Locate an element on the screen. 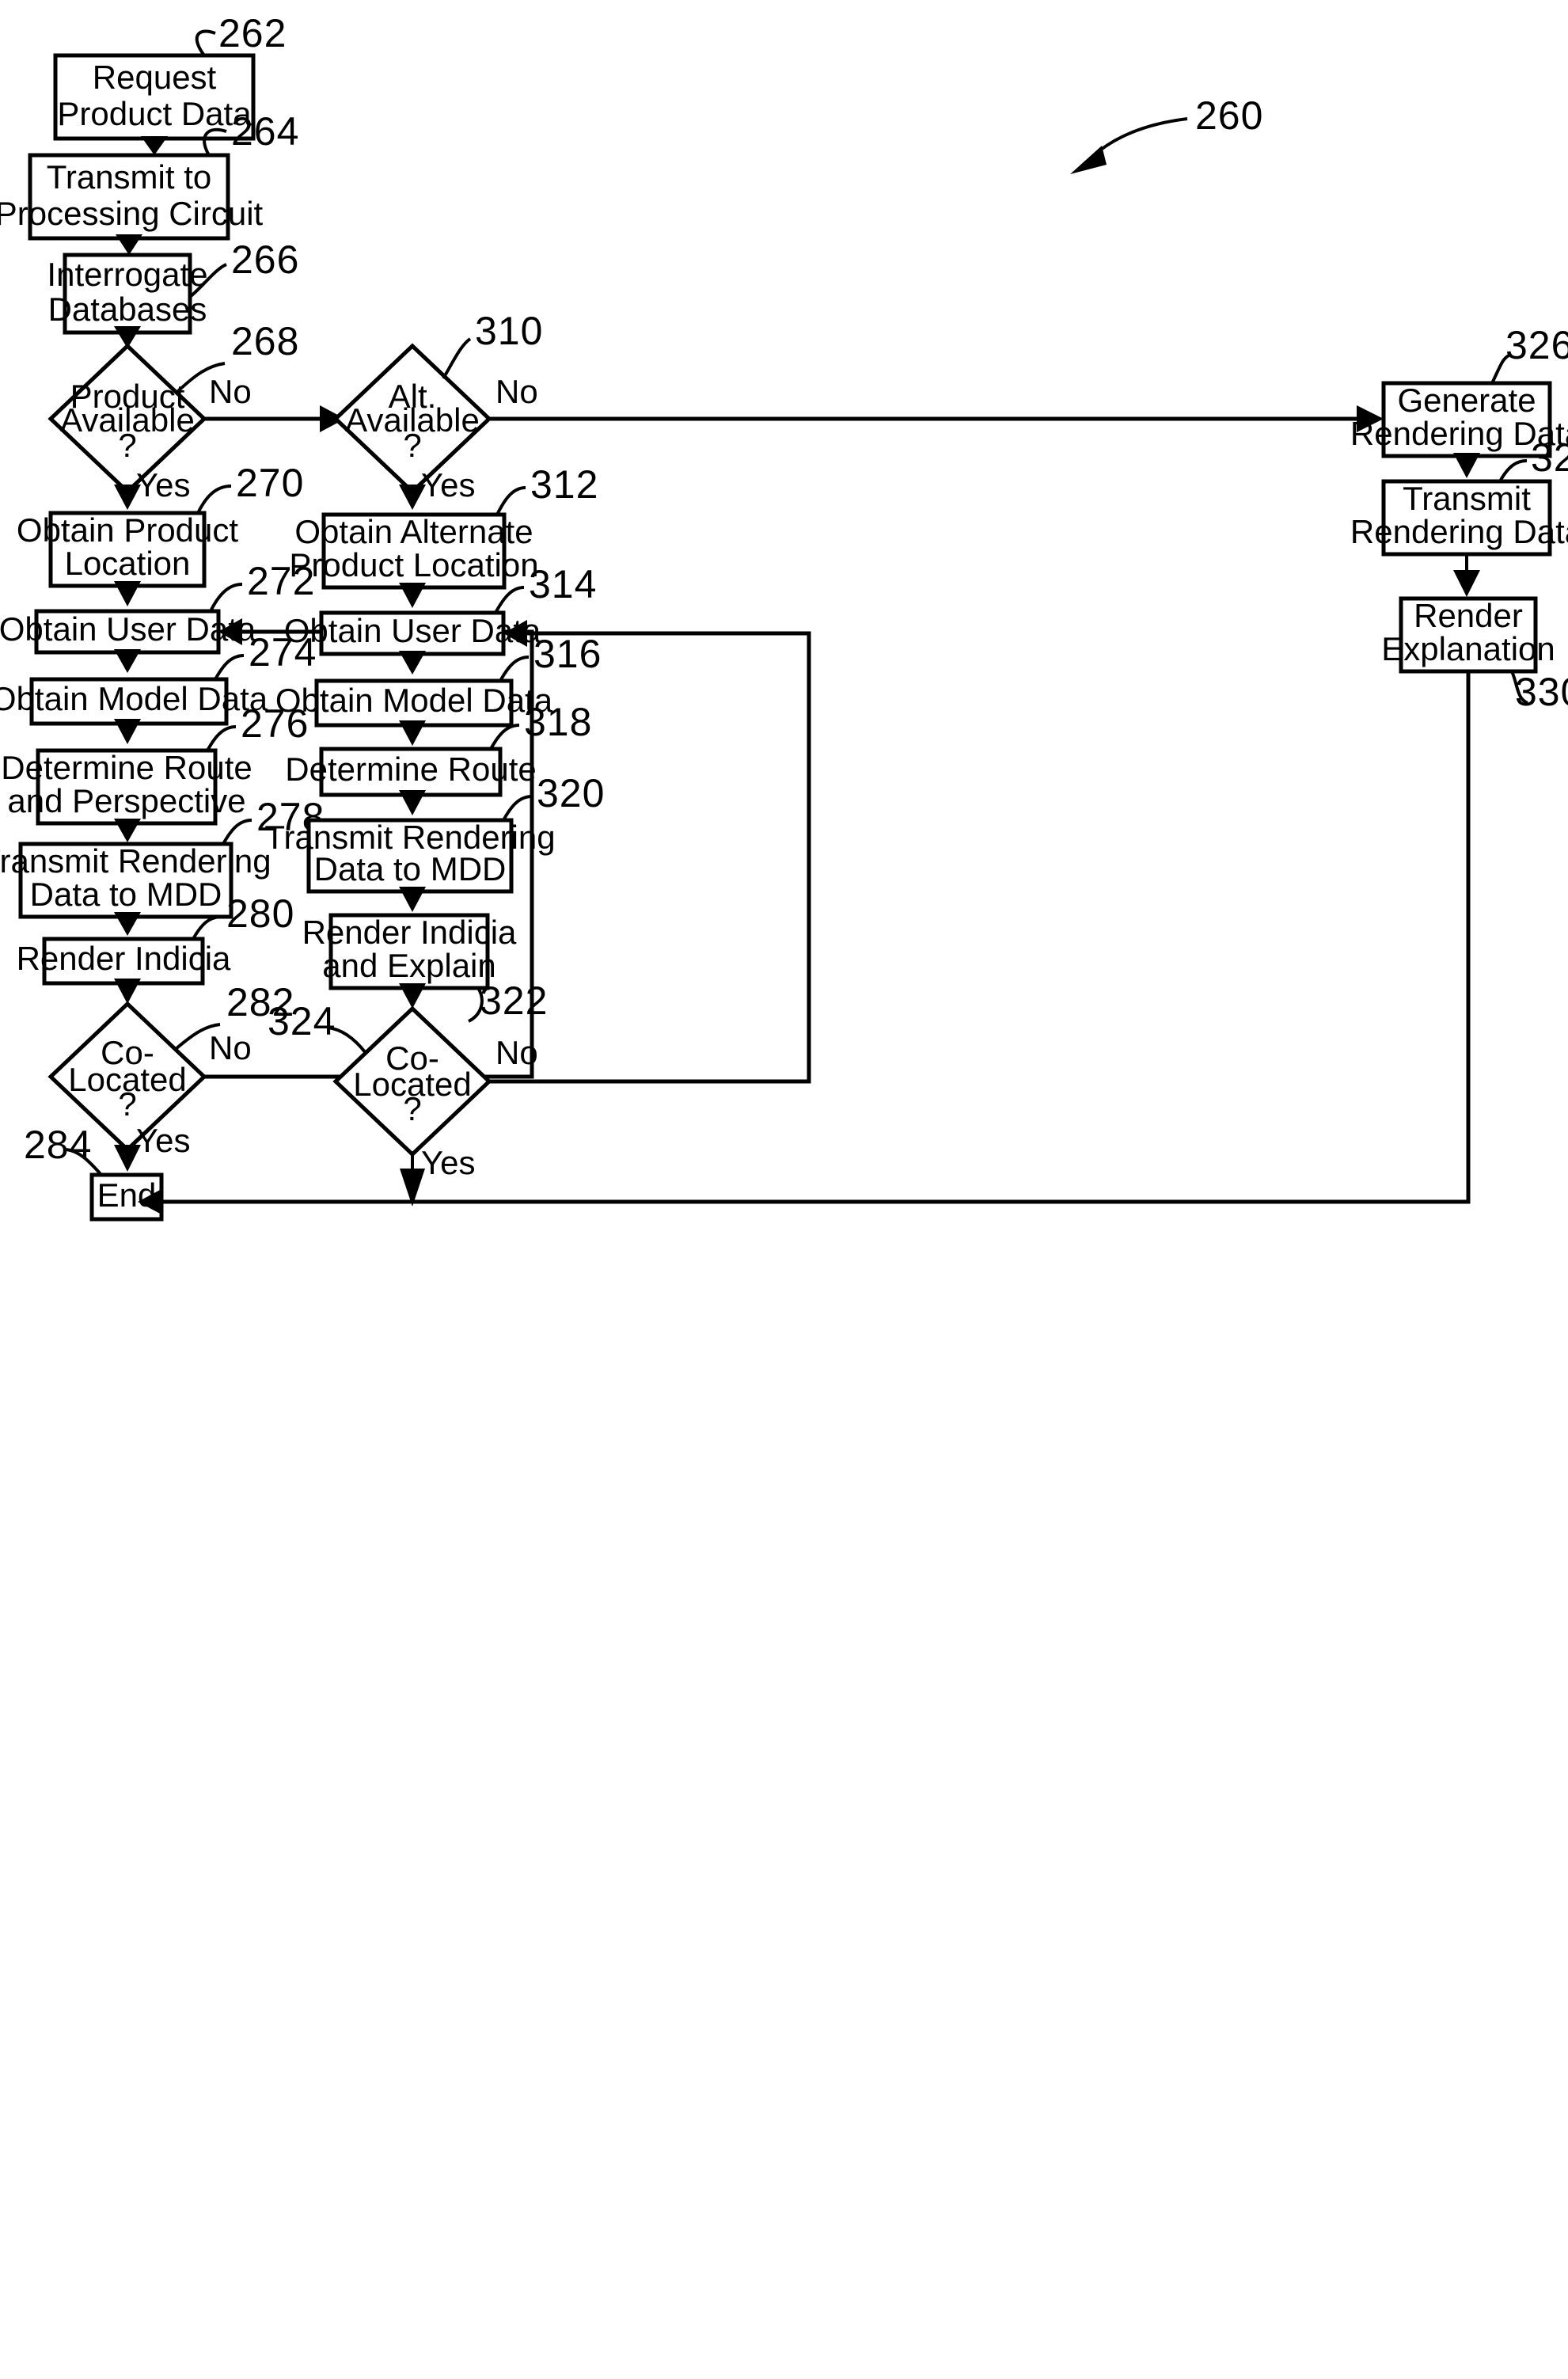 This screenshot has height=2379, width=1568. node-270-line-2: Location is located at coordinates (128, 564).